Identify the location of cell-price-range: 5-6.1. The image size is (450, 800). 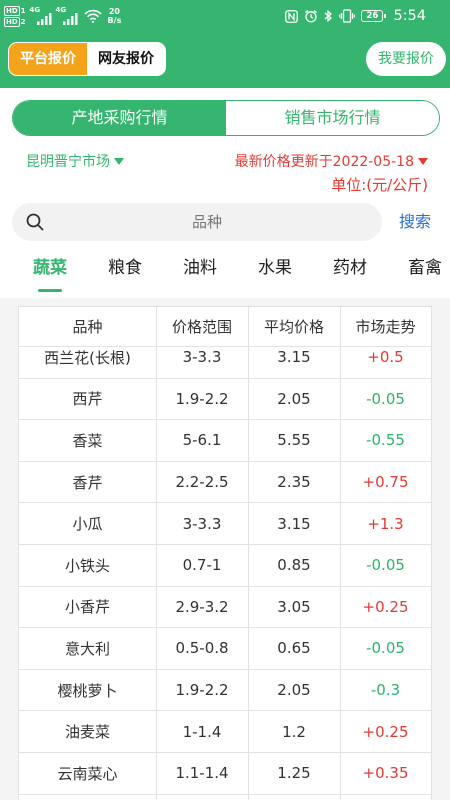
(202, 440).